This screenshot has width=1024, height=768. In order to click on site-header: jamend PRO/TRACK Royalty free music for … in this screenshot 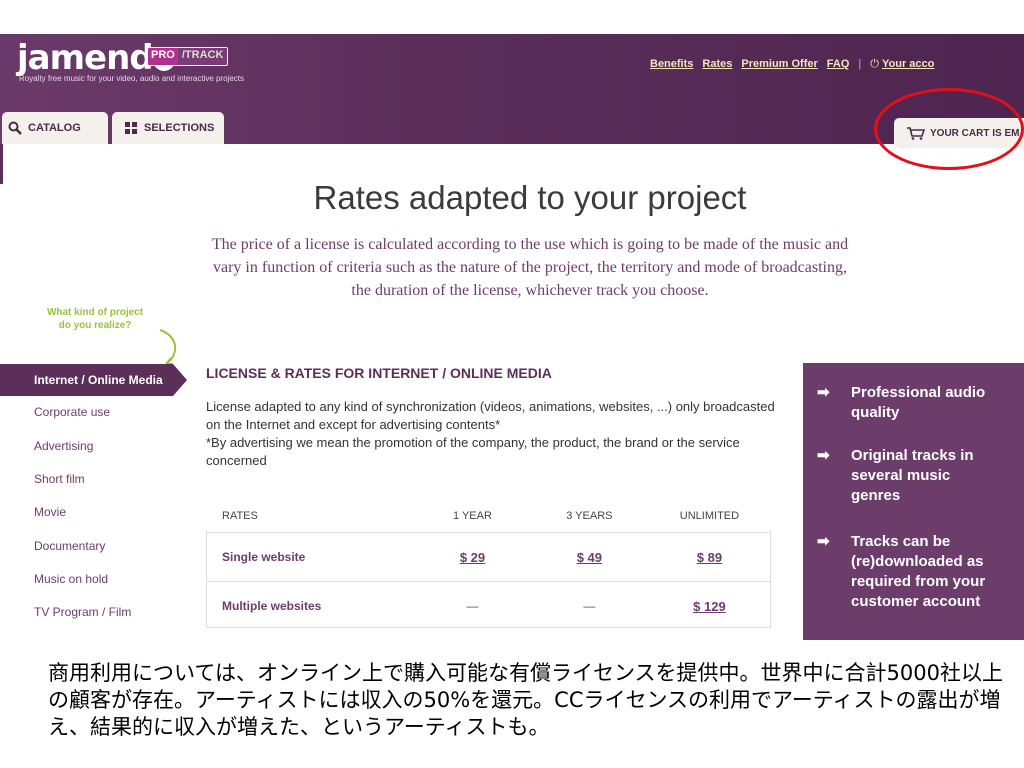, I will do `click(512, 91)`.